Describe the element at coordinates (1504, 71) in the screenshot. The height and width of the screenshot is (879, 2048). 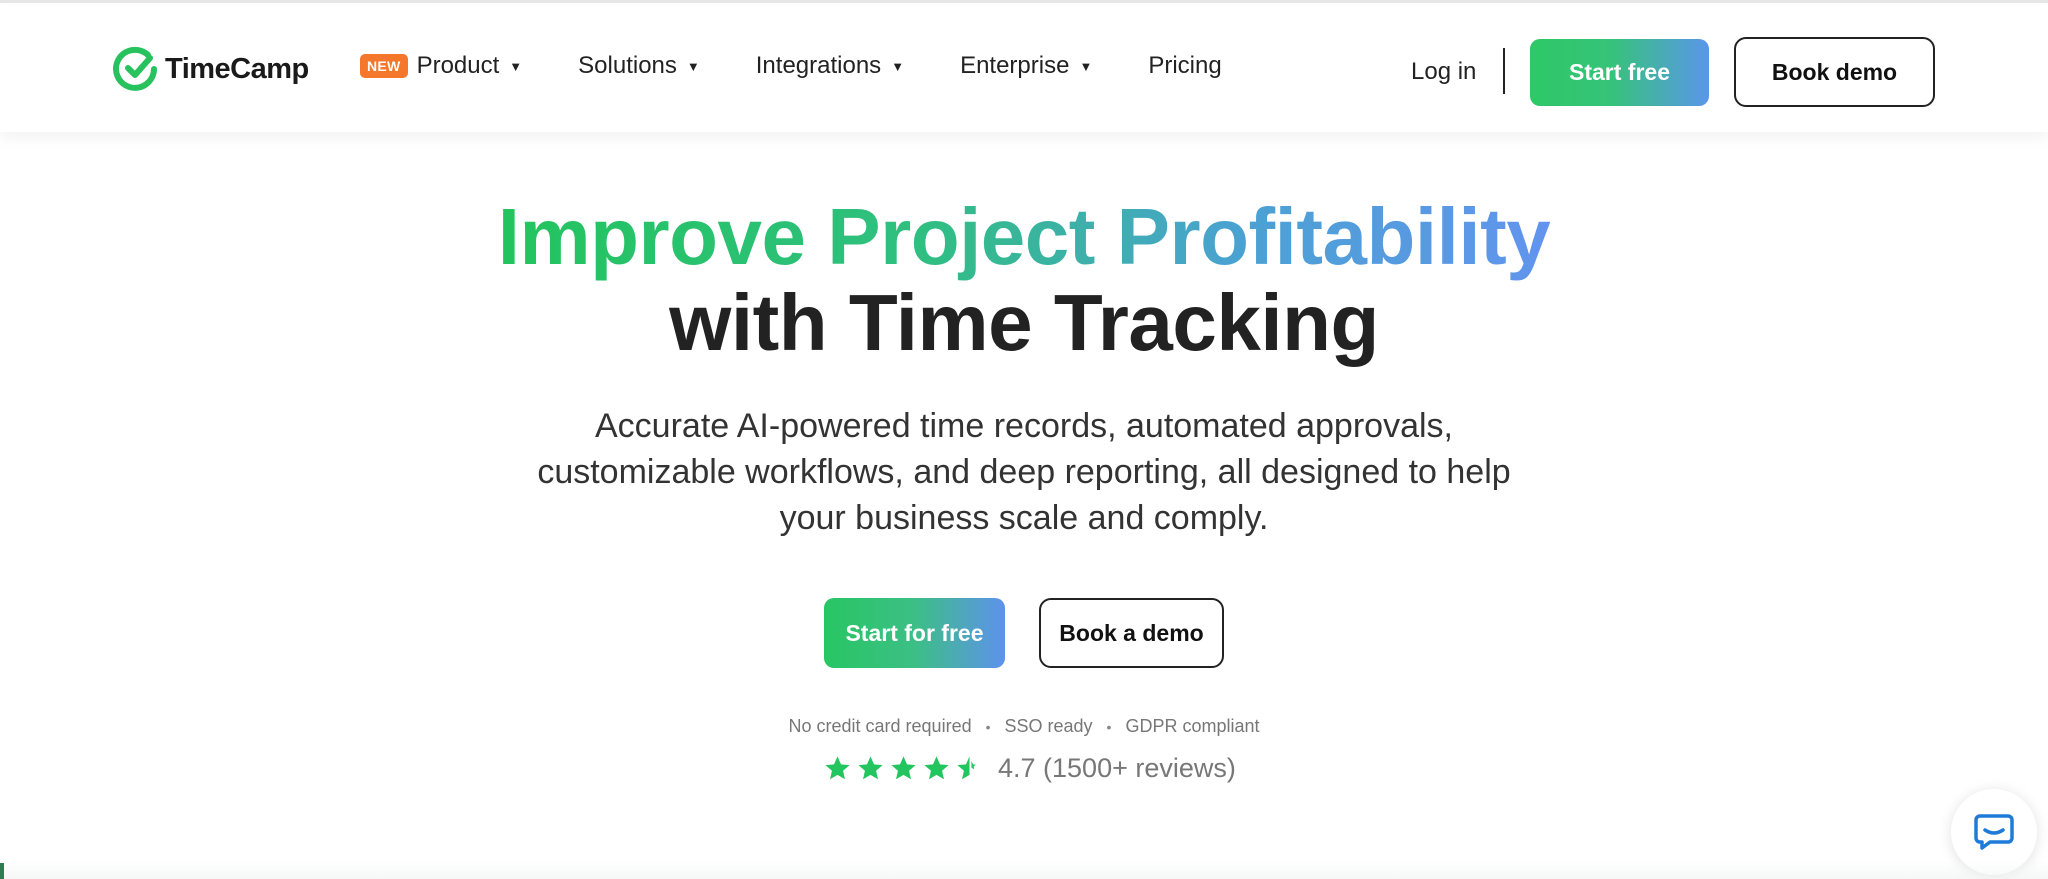
I see `header-divider` at that location.